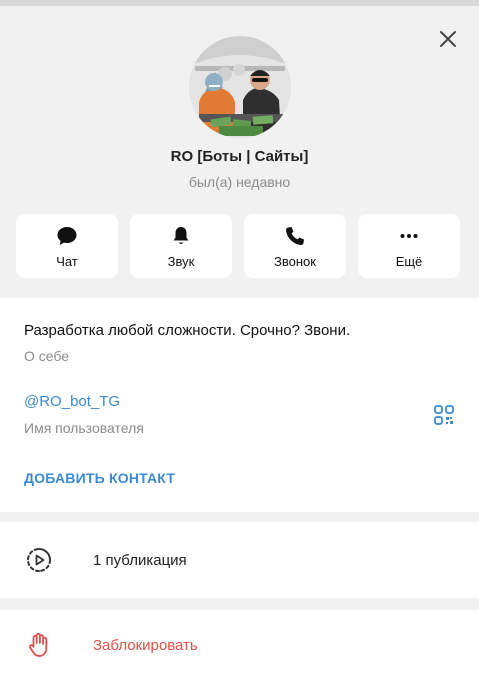 This screenshot has height=680, width=479. I want to click on phone-icon, so click(295, 236).